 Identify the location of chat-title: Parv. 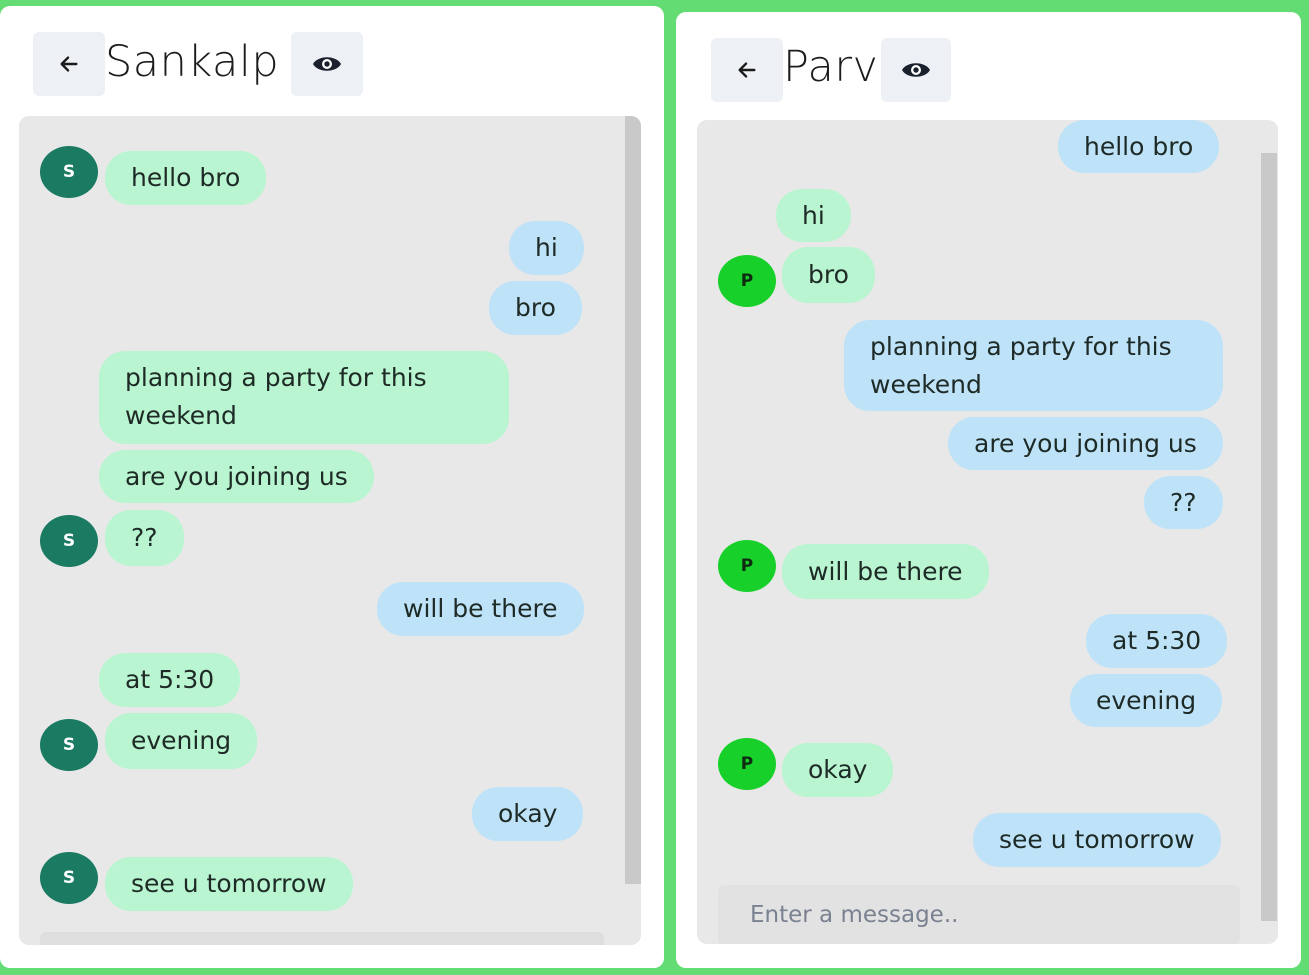
(831, 67).